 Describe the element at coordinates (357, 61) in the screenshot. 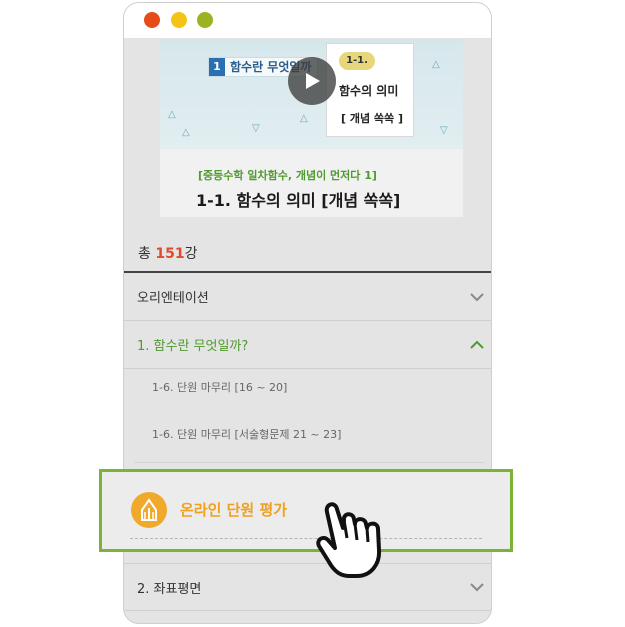

I see `card-tag: 1-1.` at that location.